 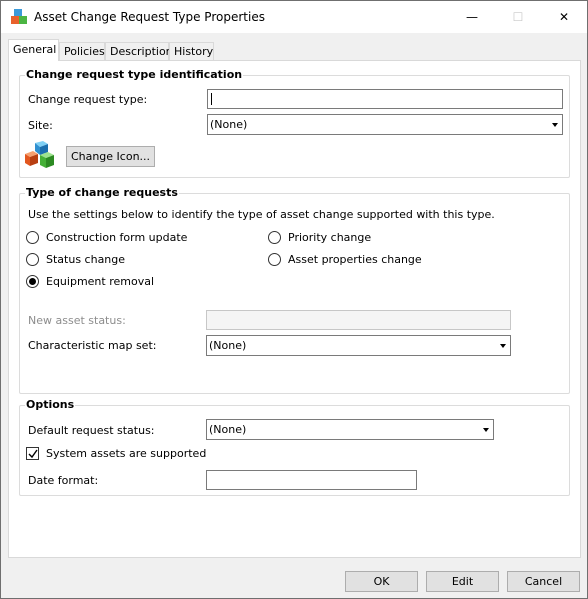 I want to click on checkmark-icon, so click(x=33, y=454).